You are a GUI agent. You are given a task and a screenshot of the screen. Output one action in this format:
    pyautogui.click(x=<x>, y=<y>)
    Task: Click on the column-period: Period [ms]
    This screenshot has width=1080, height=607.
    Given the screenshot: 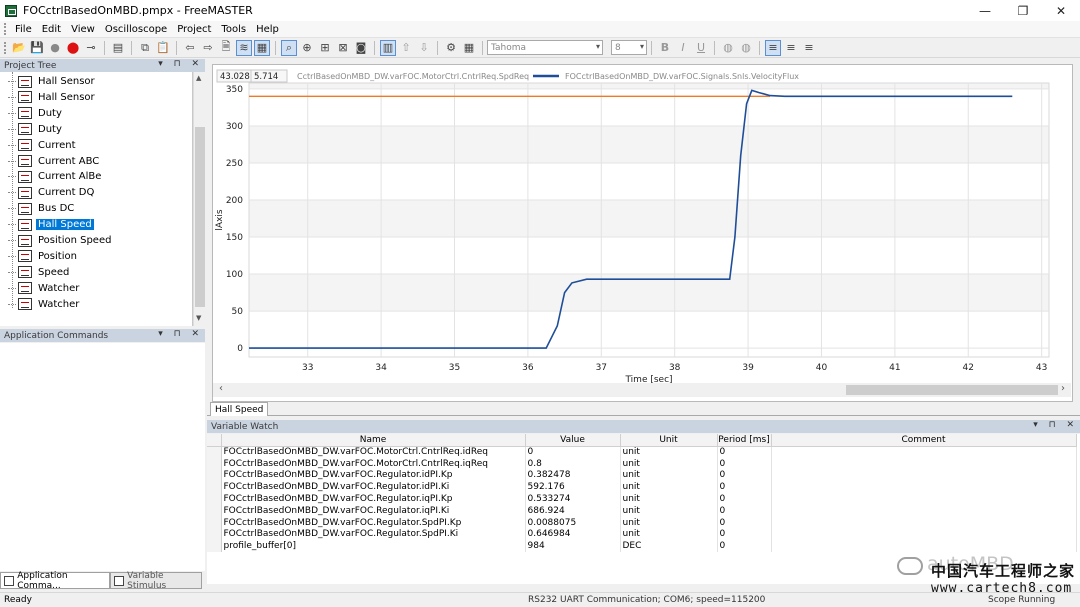 What is the action you would take?
    pyautogui.click(x=744, y=440)
    